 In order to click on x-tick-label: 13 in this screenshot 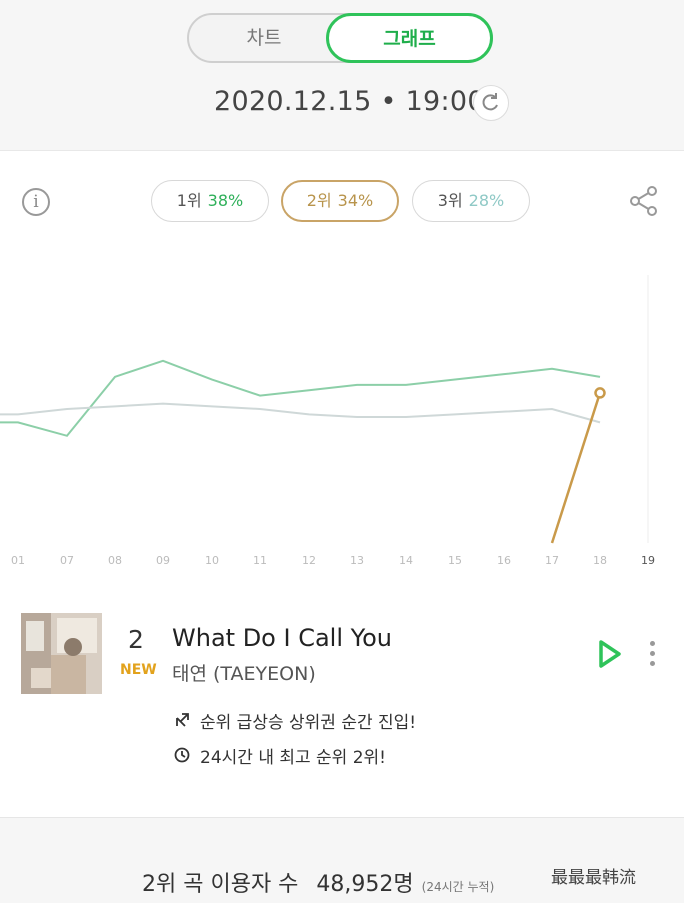, I will do `click(357, 560)`.